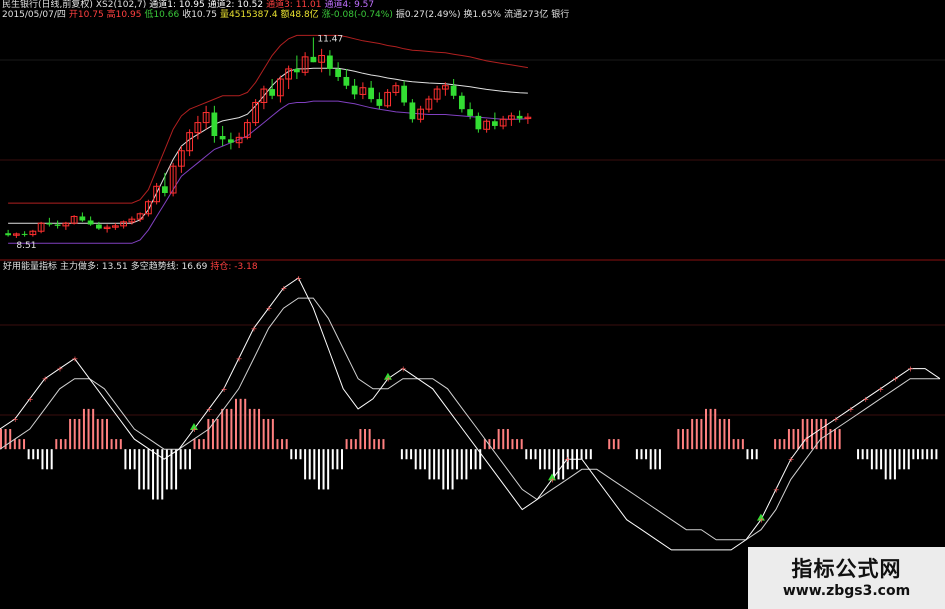 This screenshot has height=609, width=945. What do you see at coordinates (846, 569) in the screenshot?
I see `watermark-title: 指标公式网` at bounding box center [846, 569].